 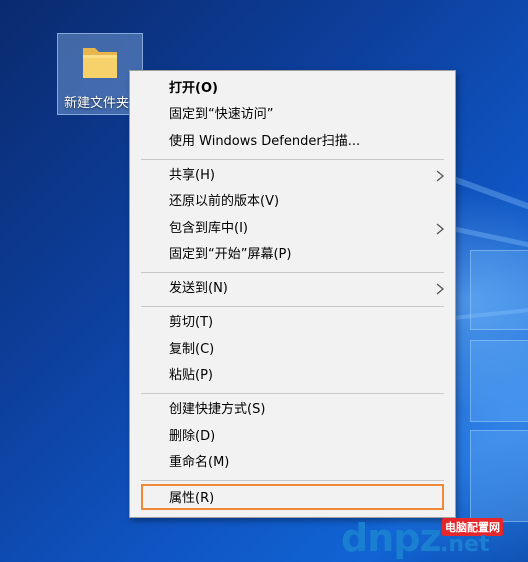 I want to click on menu-item-label: 发送到(N), so click(x=198, y=289).